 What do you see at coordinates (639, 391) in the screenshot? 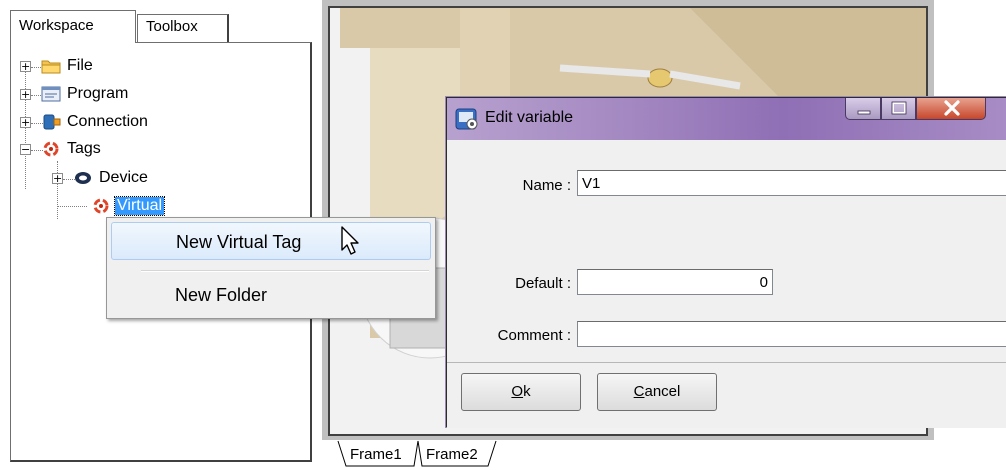
I see `cancel-mnemonic: C` at bounding box center [639, 391].